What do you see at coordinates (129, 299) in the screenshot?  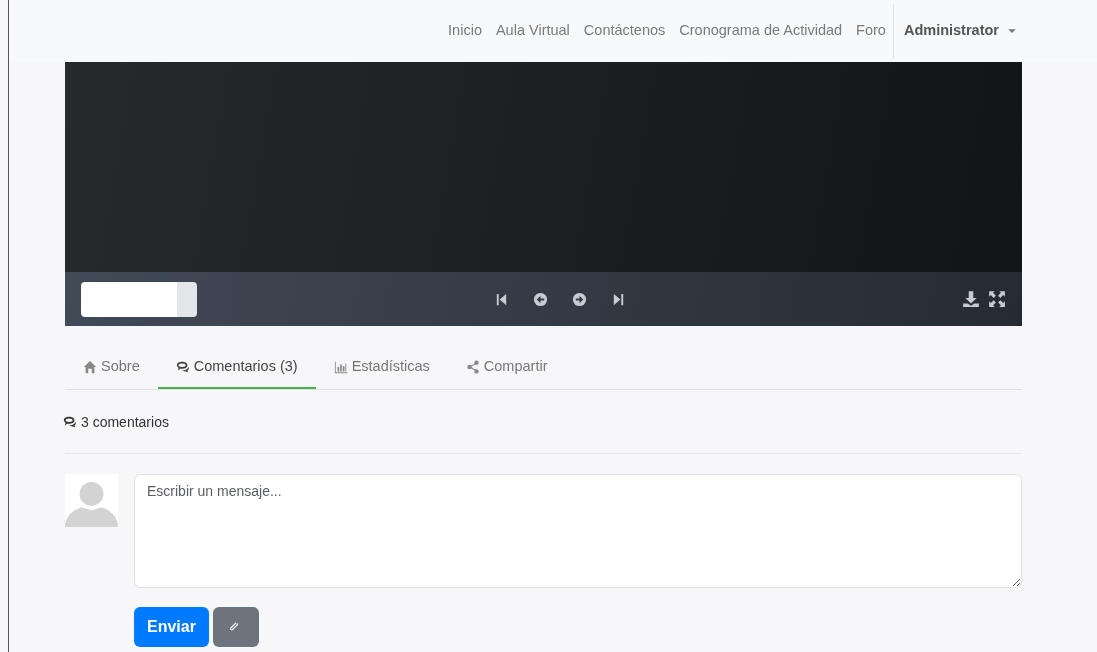 I see `page-field` at bounding box center [129, 299].